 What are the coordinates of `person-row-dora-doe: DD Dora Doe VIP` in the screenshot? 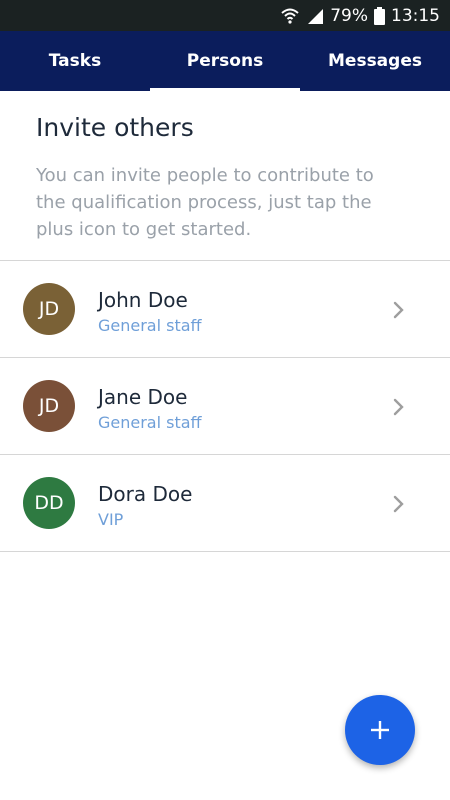 It's located at (225, 503).